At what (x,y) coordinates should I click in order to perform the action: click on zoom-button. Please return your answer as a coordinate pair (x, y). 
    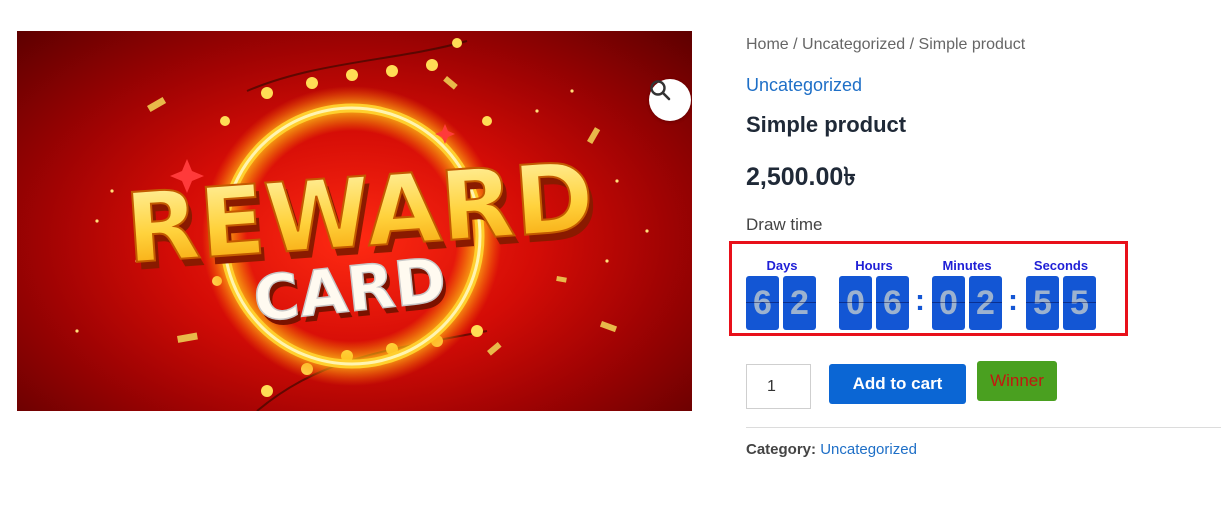
    Looking at the image, I should click on (670, 100).